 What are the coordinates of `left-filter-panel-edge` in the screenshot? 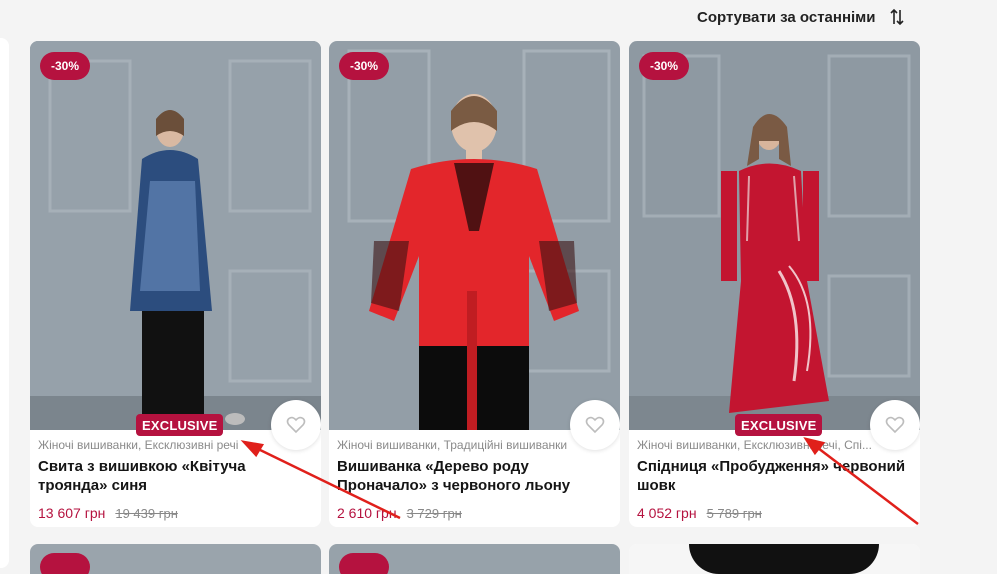 It's located at (4, 303).